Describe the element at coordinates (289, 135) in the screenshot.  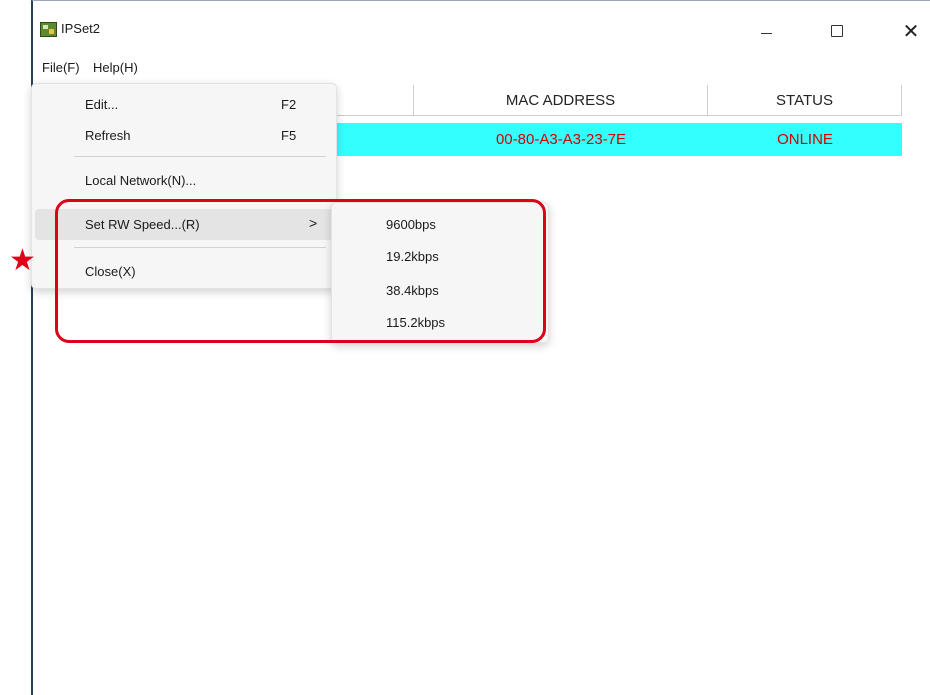
I see `menu-item-shortcut: F5` at that location.